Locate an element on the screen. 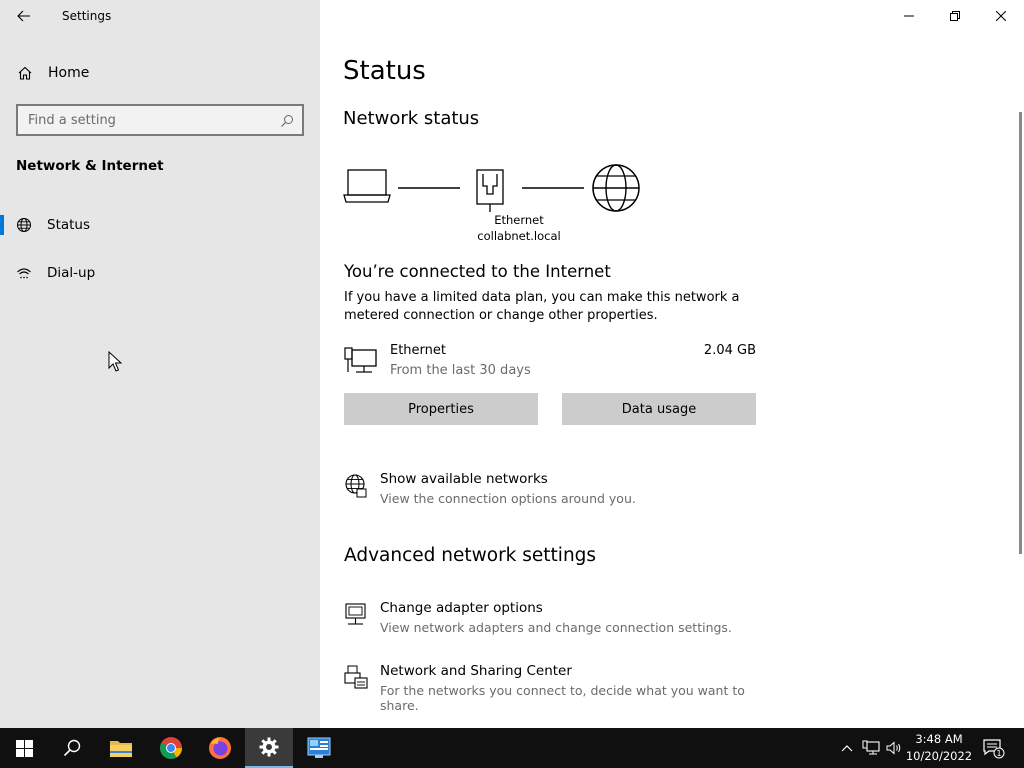 The width and height of the screenshot is (1024, 768). search-box is located at coordinates (160, 120).